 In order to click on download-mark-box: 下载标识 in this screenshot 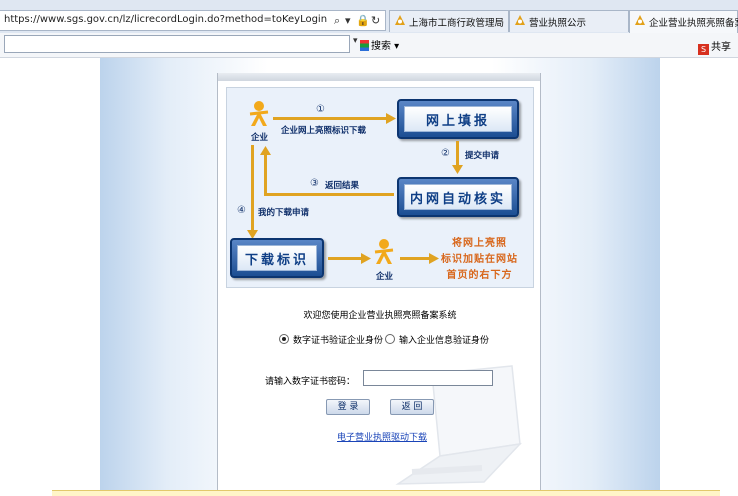, I will do `click(277, 258)`.